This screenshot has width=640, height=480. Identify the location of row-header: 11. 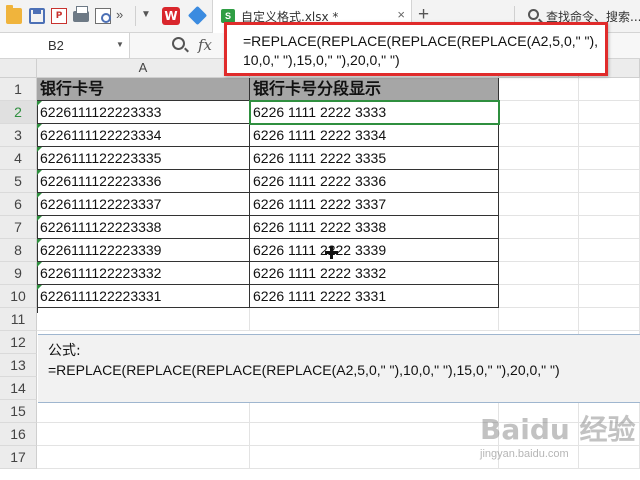
(18, 319).